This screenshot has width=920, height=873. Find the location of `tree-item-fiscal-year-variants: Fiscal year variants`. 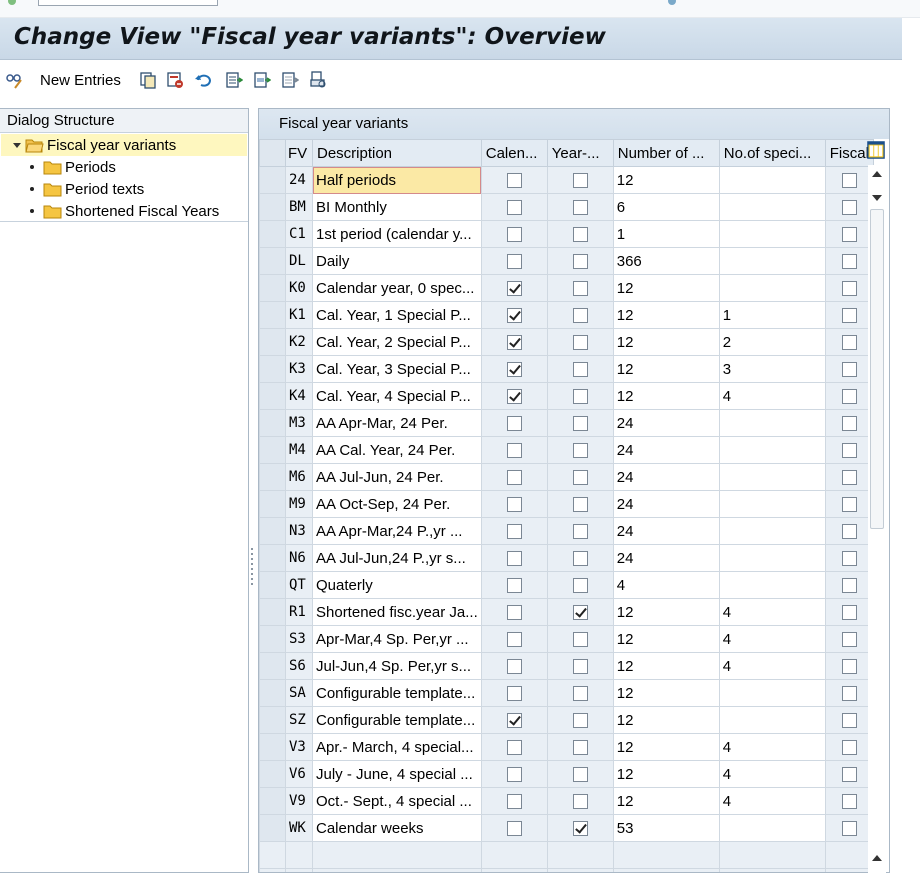

tree-item-fiscal-year-variants: Fiscal year variants is located at coordinates (124, 145).